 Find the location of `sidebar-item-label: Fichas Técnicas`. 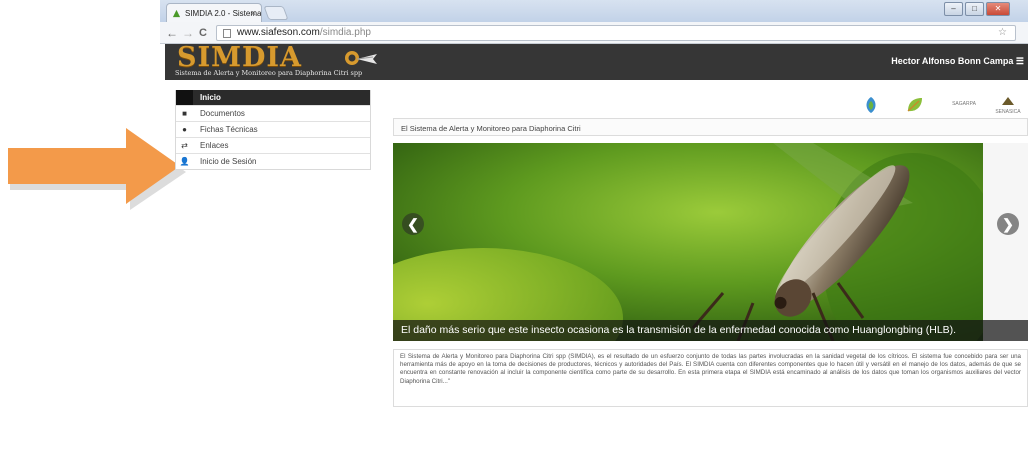

sidebar-item-label: Fichas Técnicas is located at coordinates (229, 129).